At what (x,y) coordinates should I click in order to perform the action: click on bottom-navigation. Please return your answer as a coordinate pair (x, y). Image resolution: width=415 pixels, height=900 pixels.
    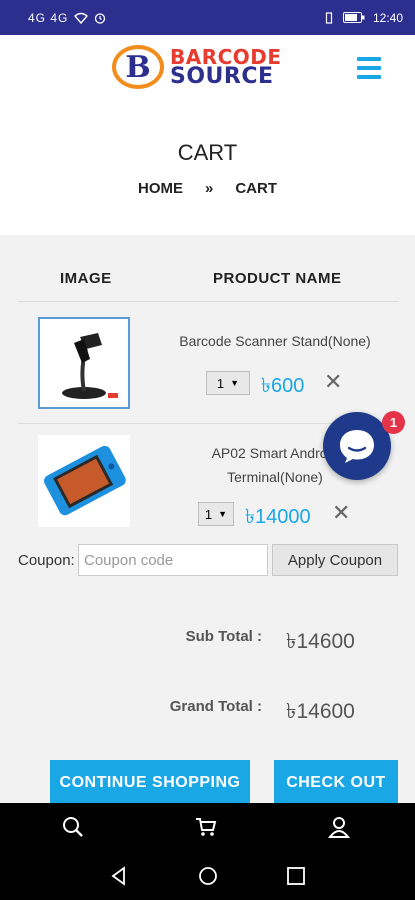
    Looking at the image, I should click on (207, 827).